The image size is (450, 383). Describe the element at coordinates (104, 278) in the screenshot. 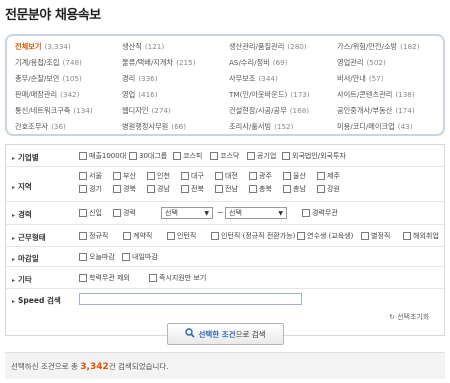

I see `etc-option: 학력무관 제외` at that location.